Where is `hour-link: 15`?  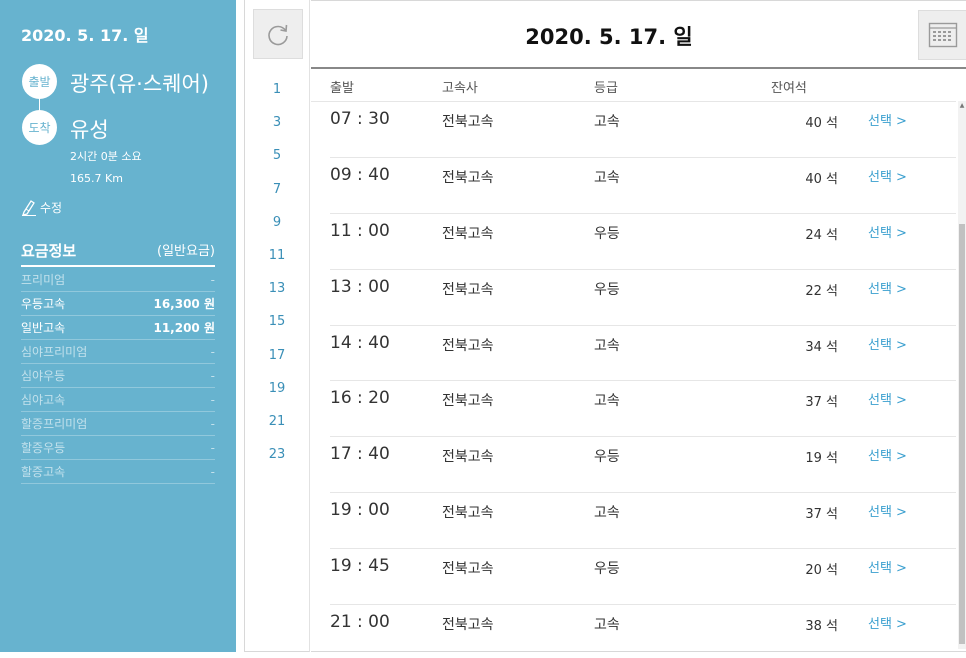 hour-link: 15 is located at coordinates (277, 321).